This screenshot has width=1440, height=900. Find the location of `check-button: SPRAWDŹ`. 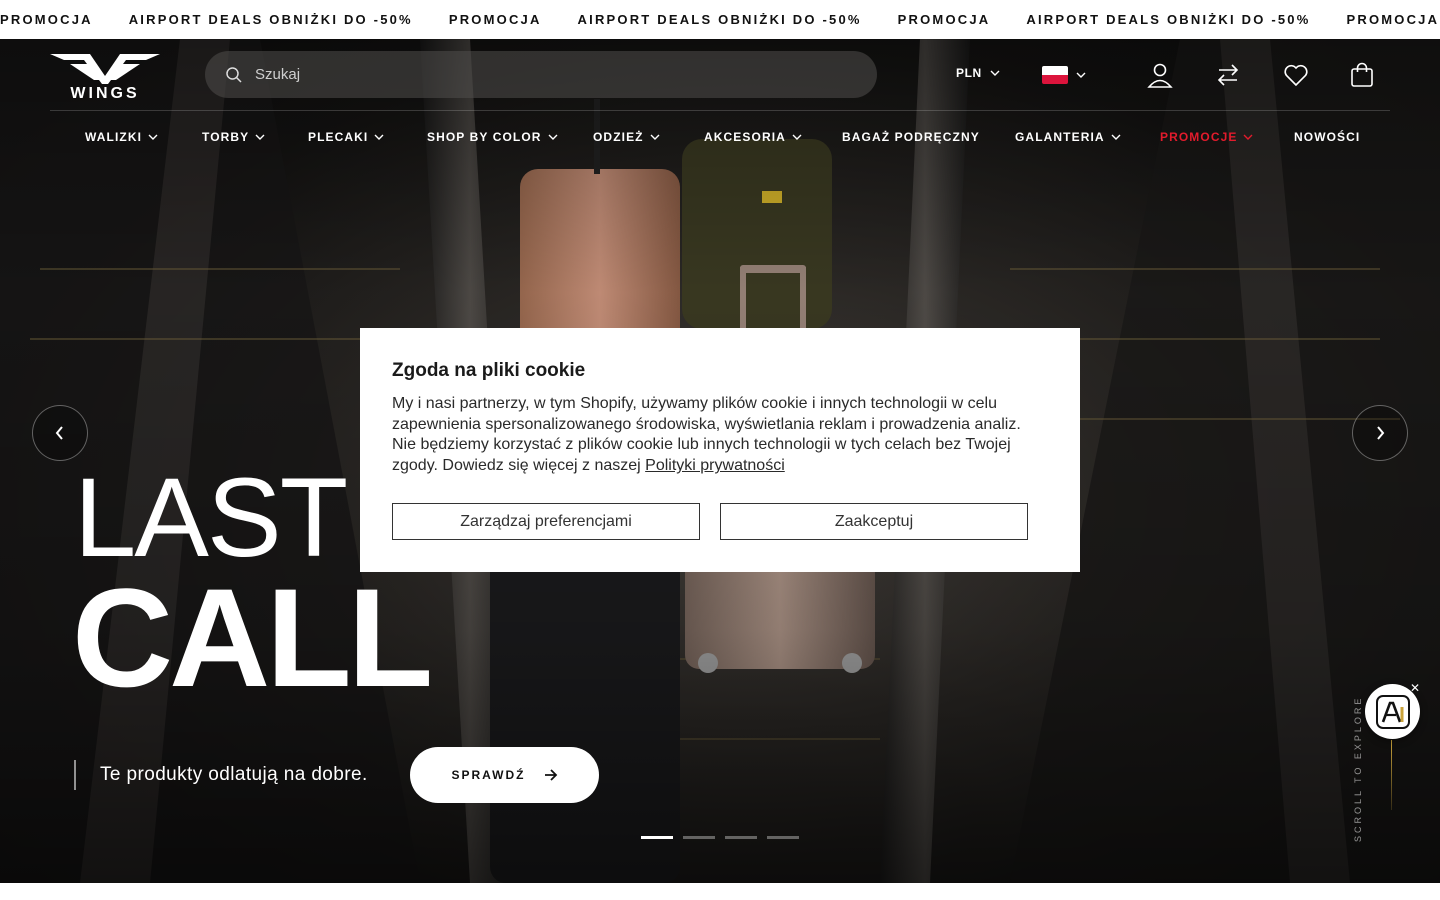

check-button: SPRAWDŹ is located at coordinates (504, 775).